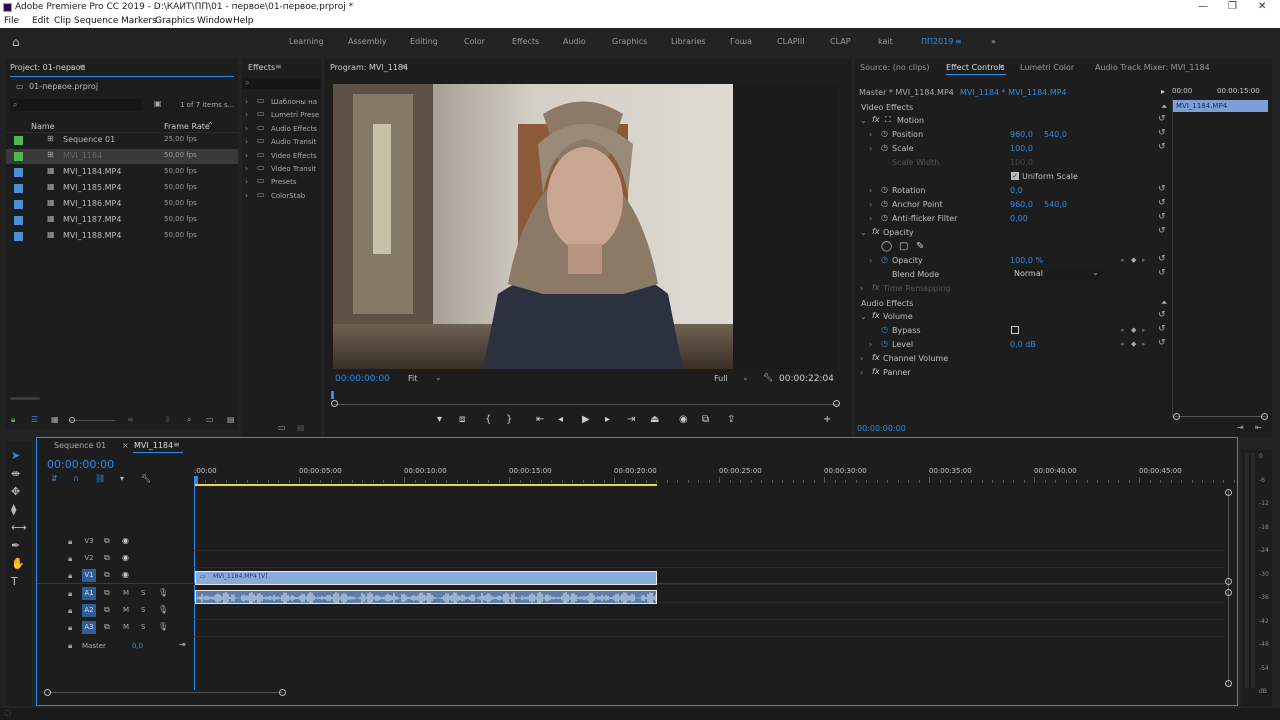  I want to click on project-item: ▦ MVI_1186.MP4 50,00 fps, so click(122, 204).